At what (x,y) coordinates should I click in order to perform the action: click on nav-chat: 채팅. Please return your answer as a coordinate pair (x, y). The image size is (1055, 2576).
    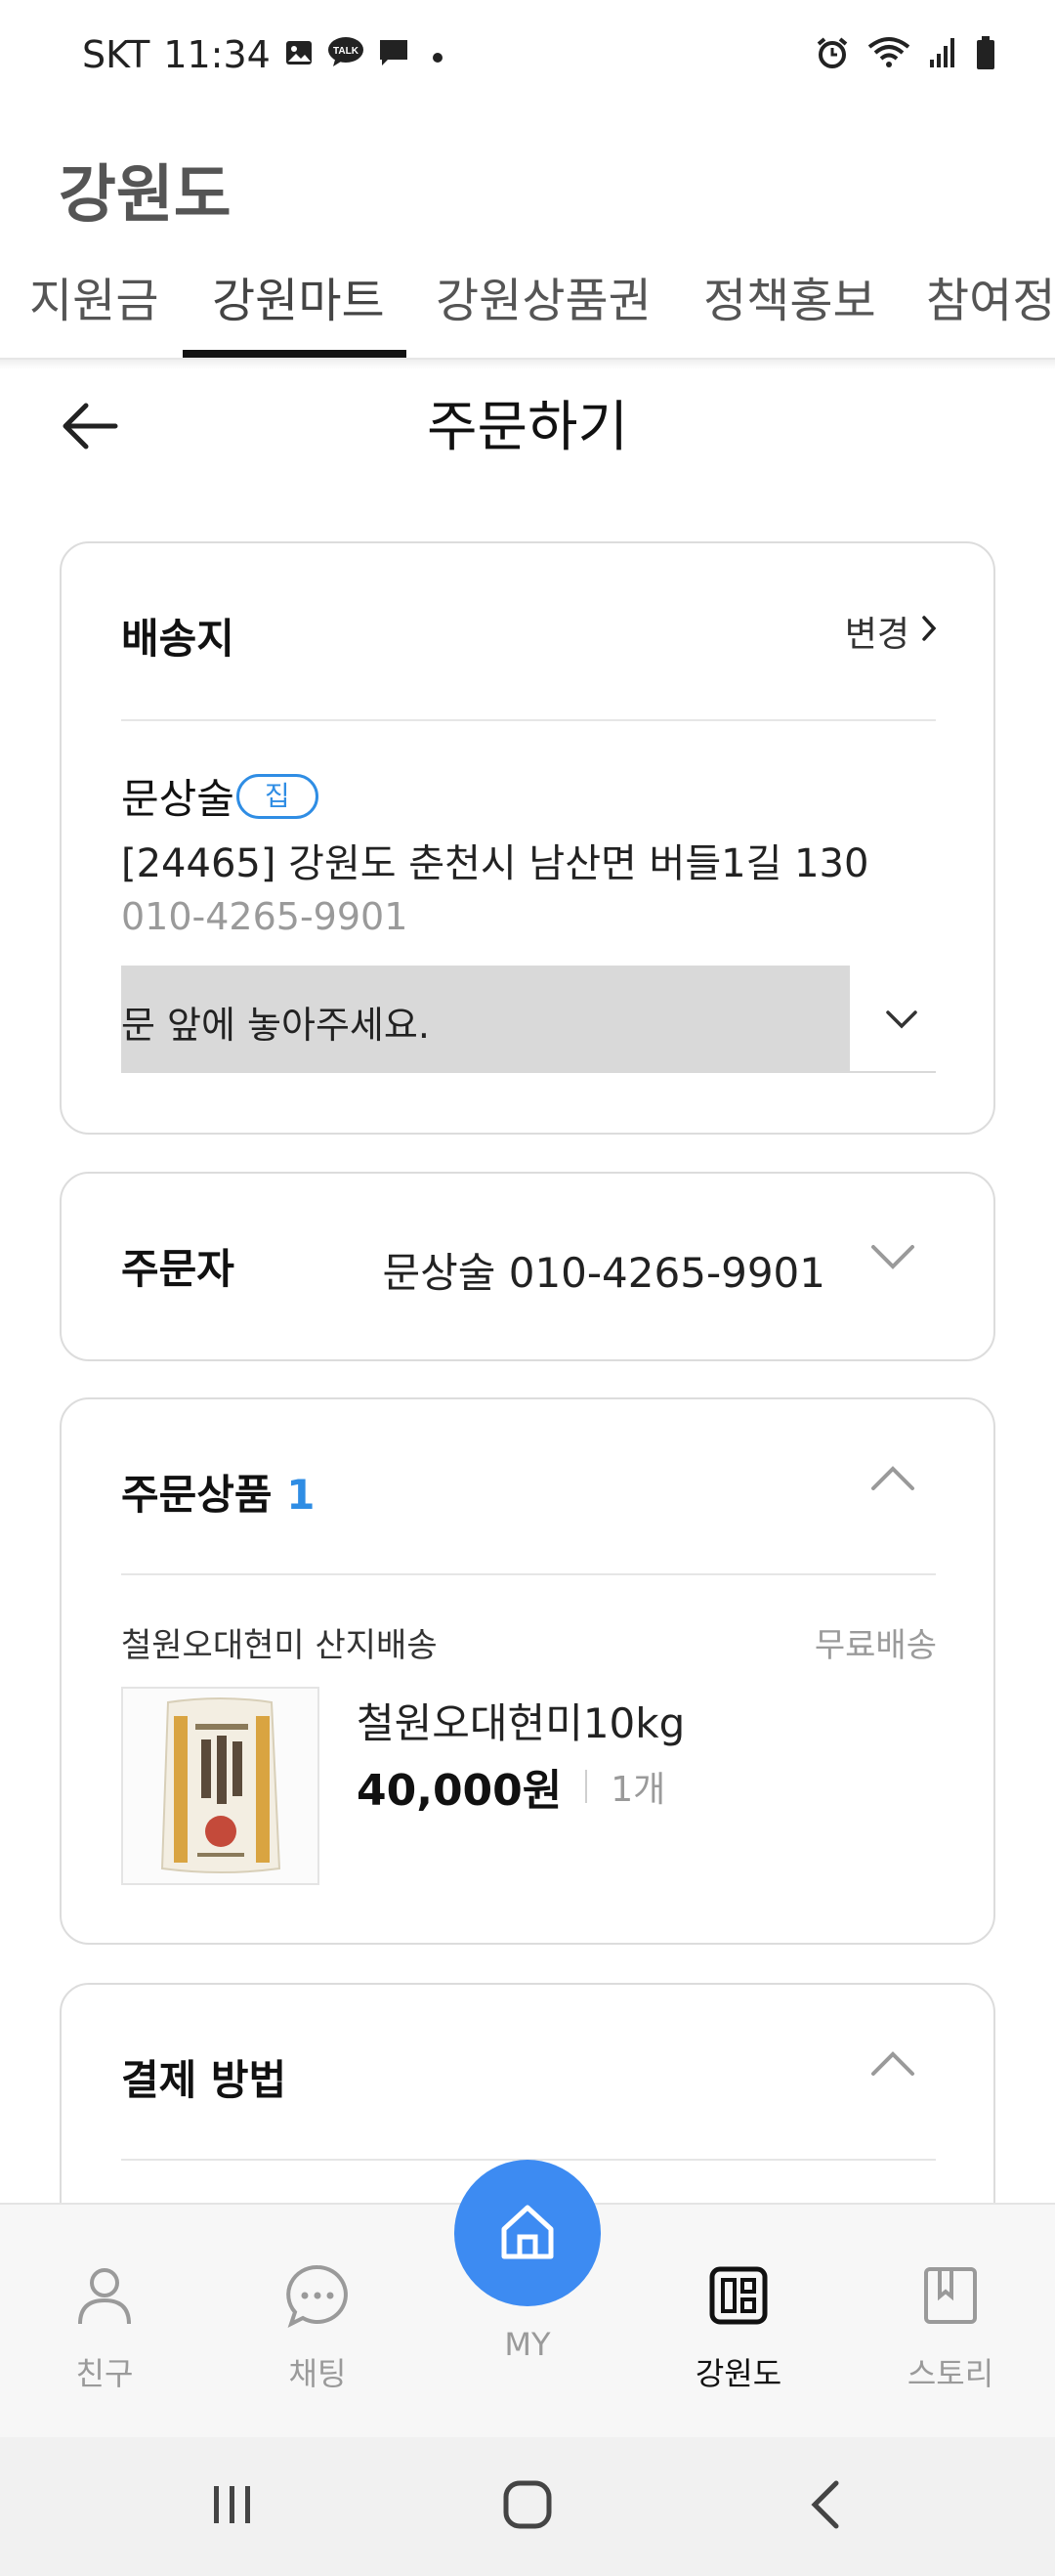
    Looking at the image, I should click on (317, 2329).